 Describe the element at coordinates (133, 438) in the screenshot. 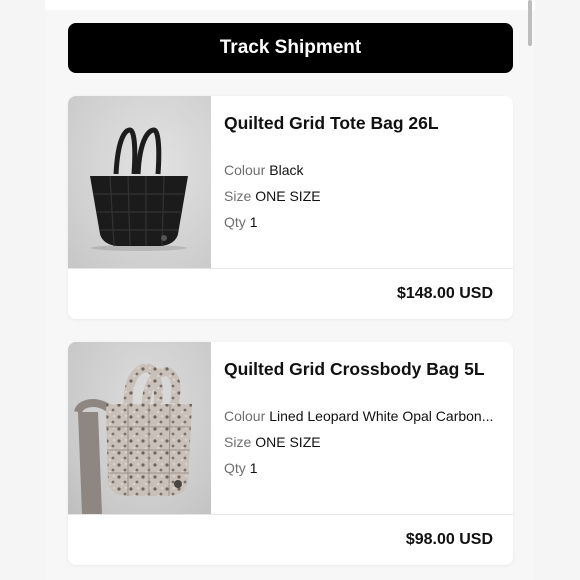

I see `crossbody-bag-image` at that location.